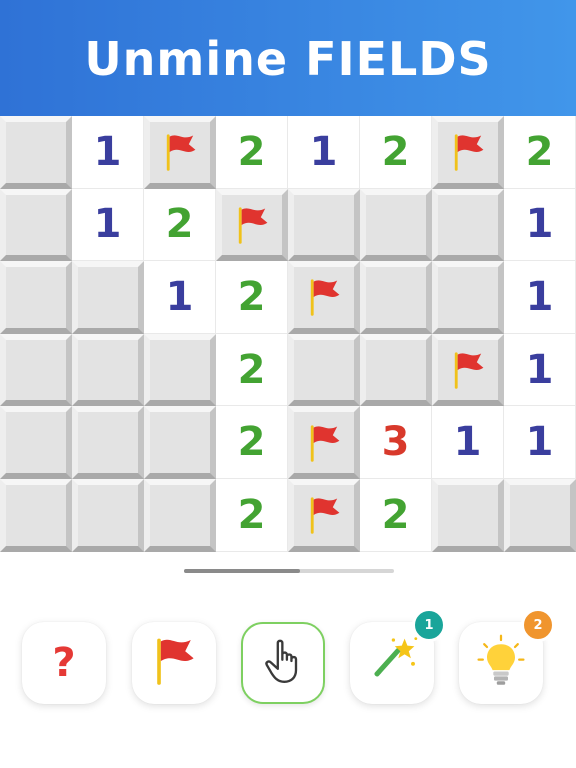 This screenshot has width=576, height=768. I want to click on cell-number: 3, so click(395, 442).